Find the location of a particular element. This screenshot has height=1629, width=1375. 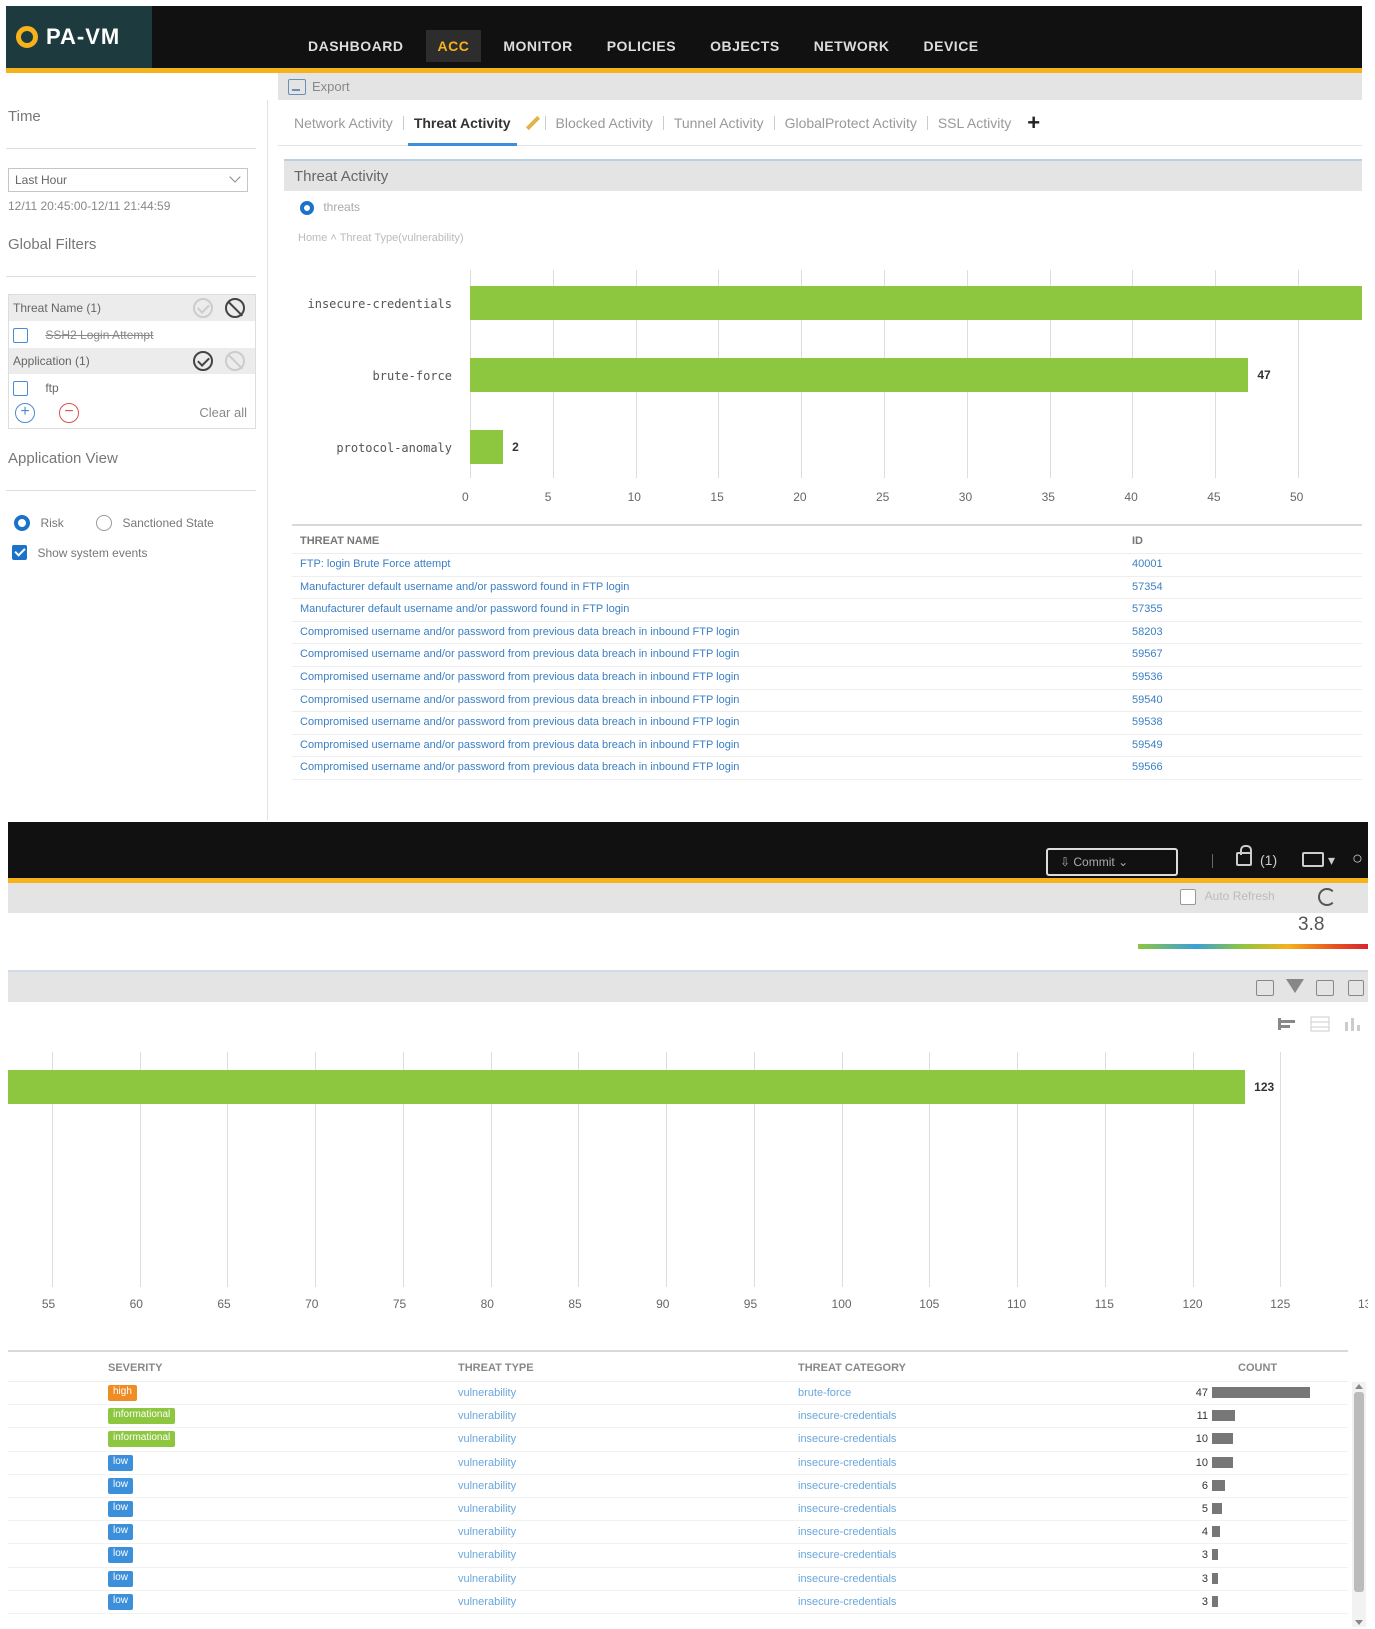

tab-threat-activity: Threat Activity is located at coordinates (462, 123).